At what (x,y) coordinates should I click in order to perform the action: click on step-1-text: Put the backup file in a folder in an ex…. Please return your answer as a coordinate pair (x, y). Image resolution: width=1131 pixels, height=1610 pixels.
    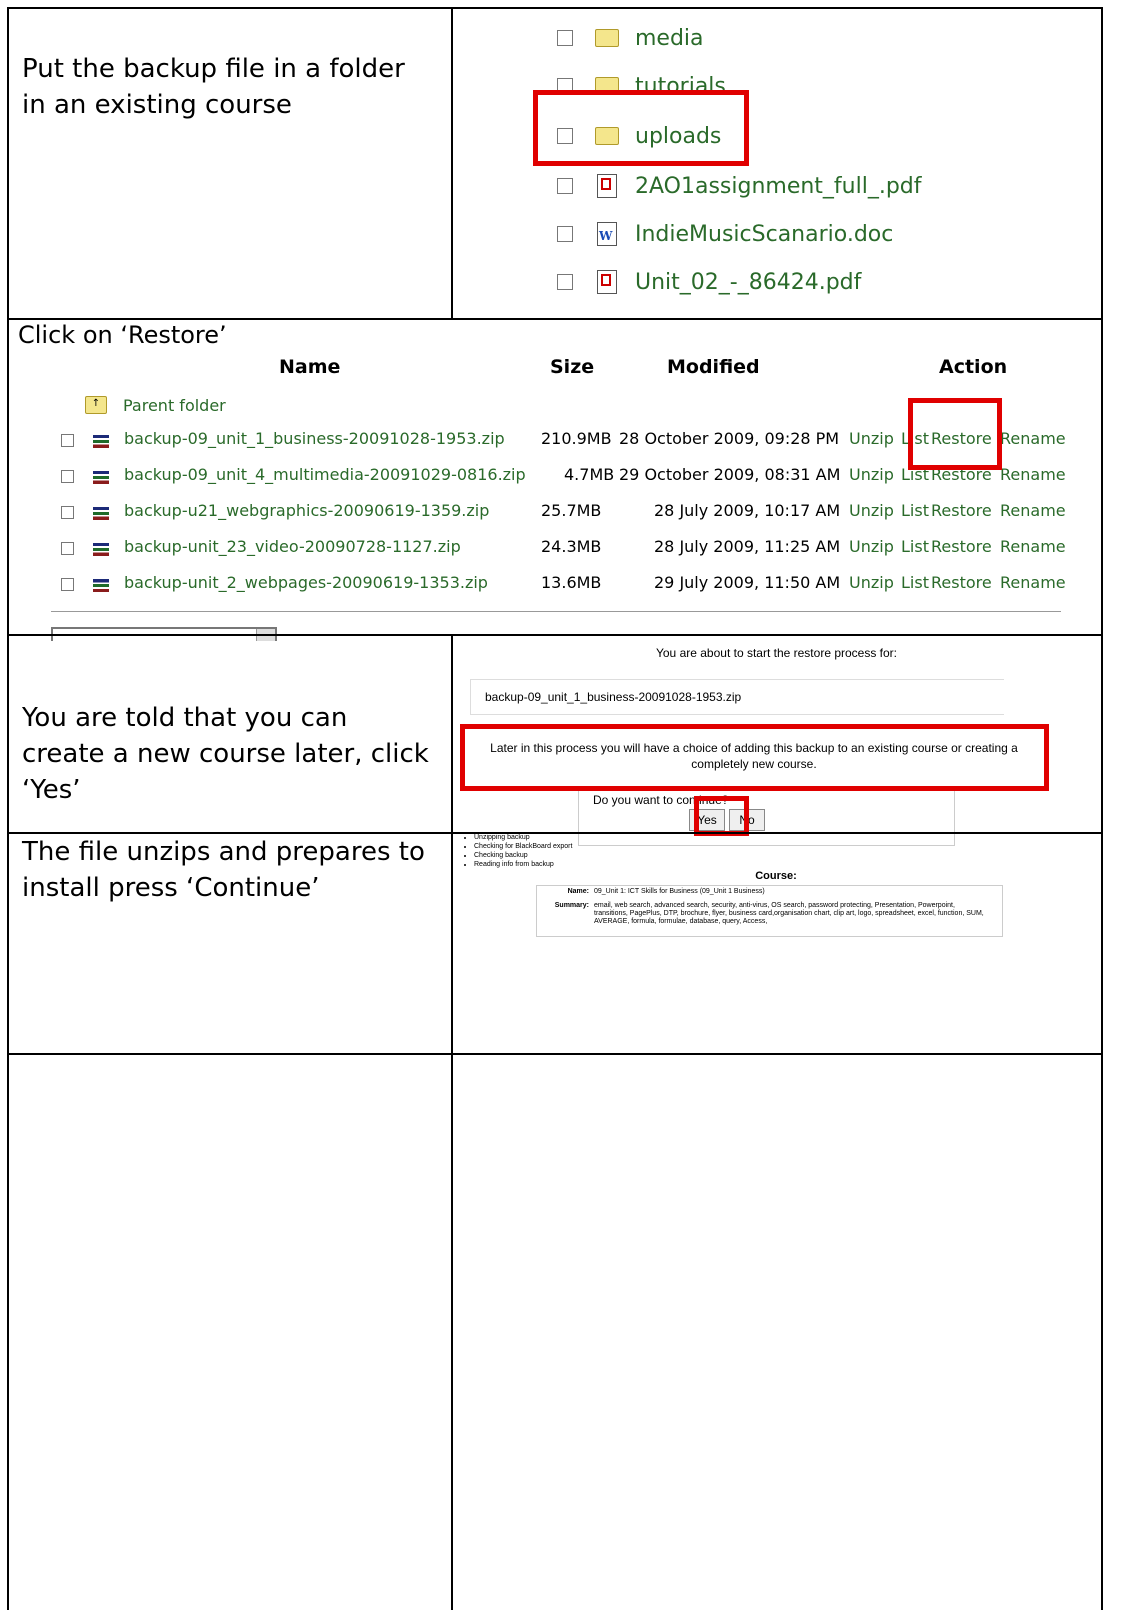
    Looking at the image, I should click on (213, 87).